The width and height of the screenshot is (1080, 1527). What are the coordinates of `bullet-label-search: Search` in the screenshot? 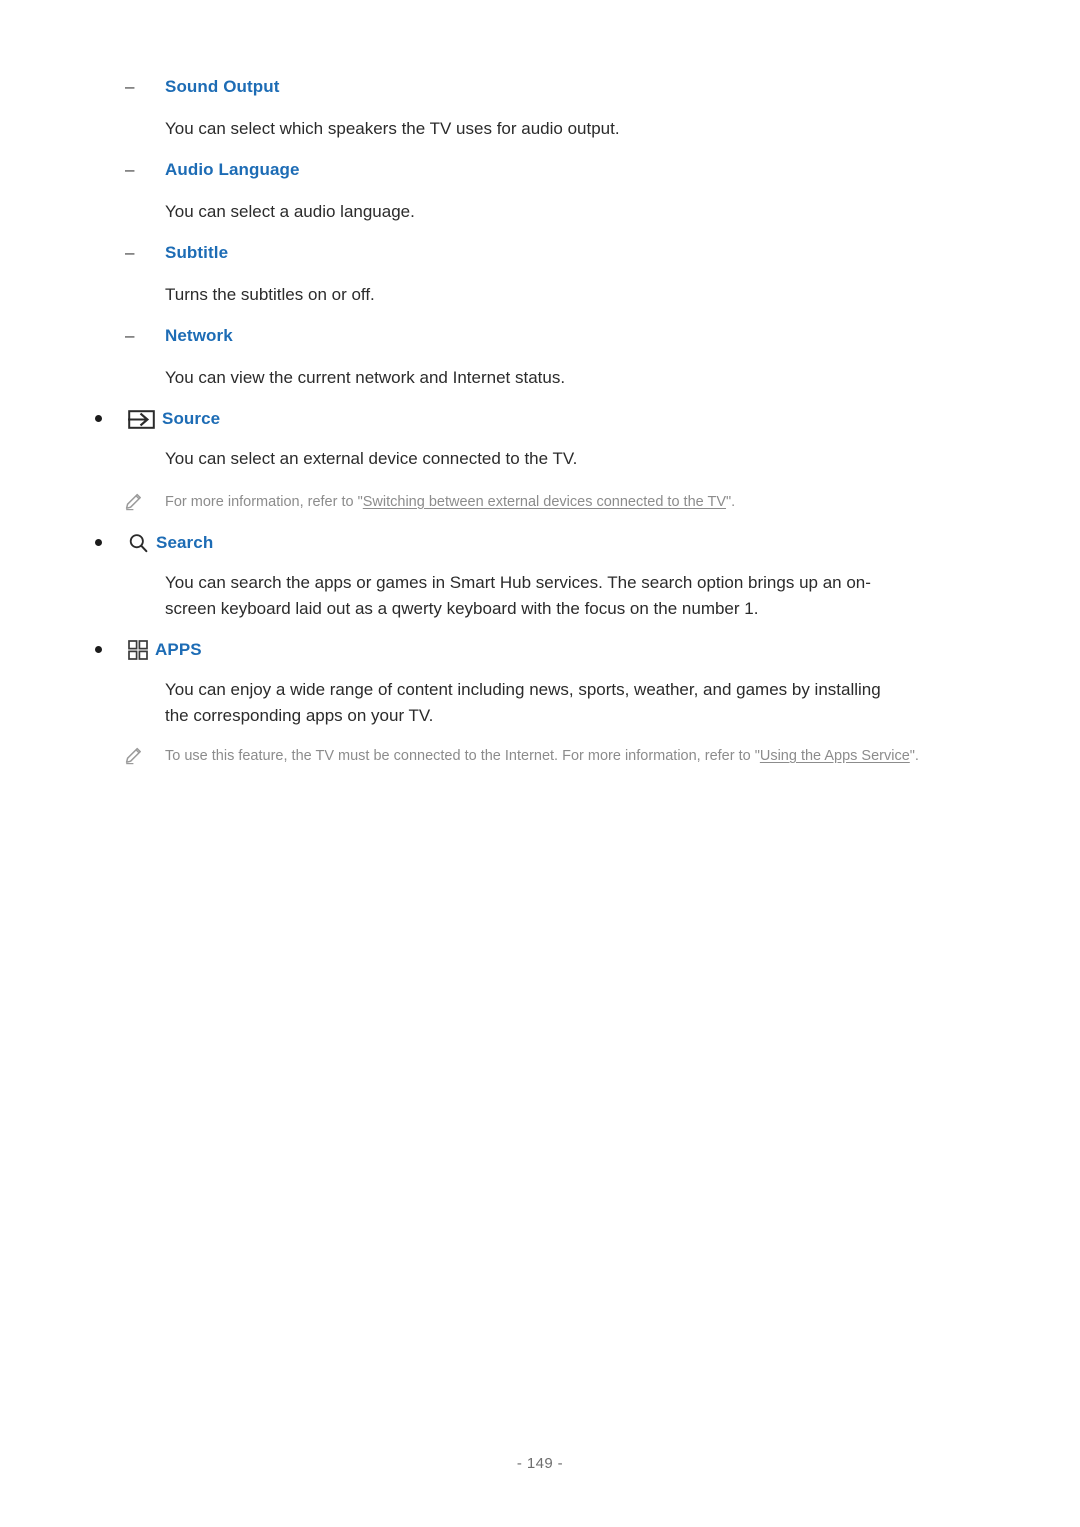 It's located at (184, 543).